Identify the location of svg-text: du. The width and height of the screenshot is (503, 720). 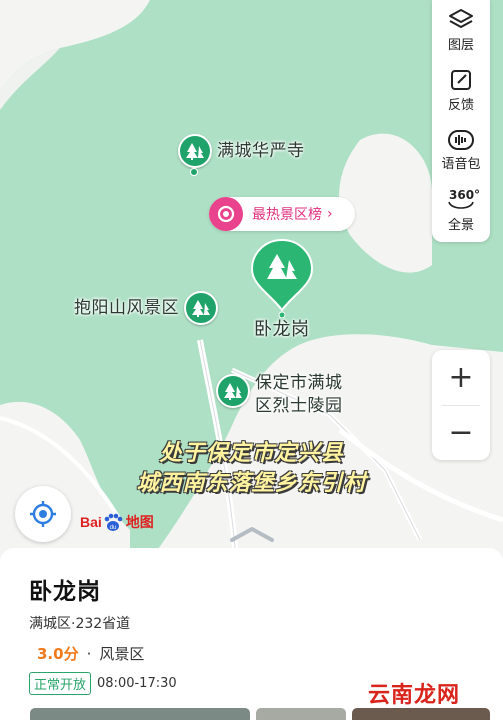
(112, 528).